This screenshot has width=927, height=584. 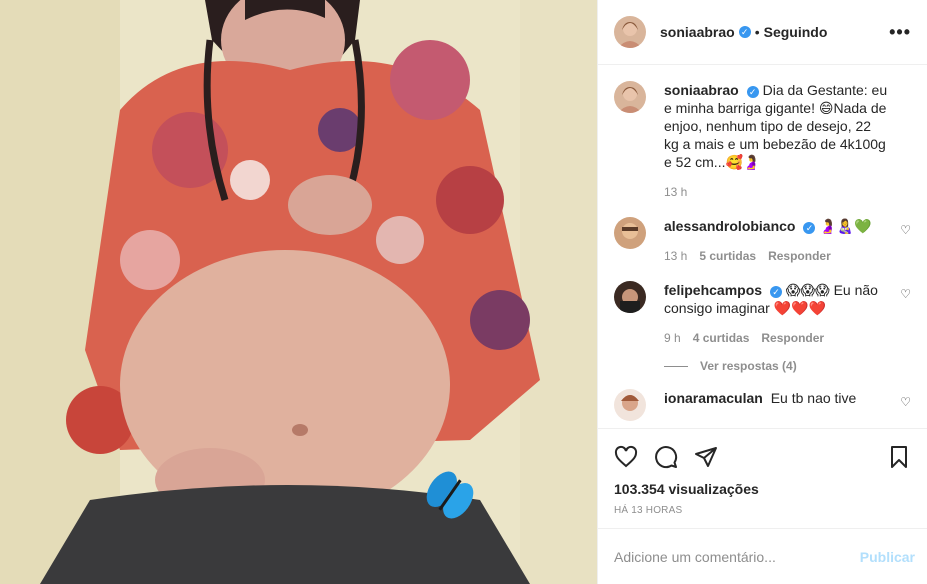 I want to click on comment-item: ionaramaculan Eu tb nao tive ♡, so click(x=762, y=405).